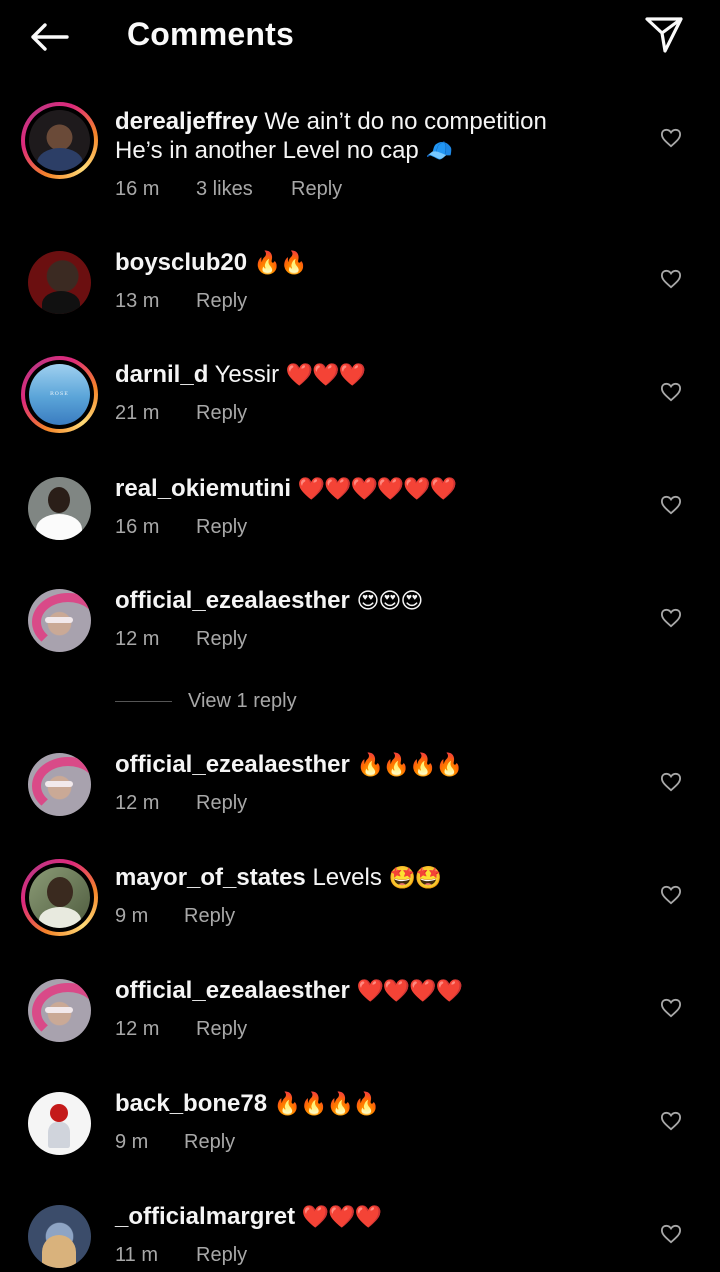 The height and width of the screenshot is (1272, 720). What do you see at coordinates (360, 1125) in the screenshot?
I see `comment-item: back_bone78 🔥🔥🔥🔥 9 m Reply` at bounding box center [360, 1125].